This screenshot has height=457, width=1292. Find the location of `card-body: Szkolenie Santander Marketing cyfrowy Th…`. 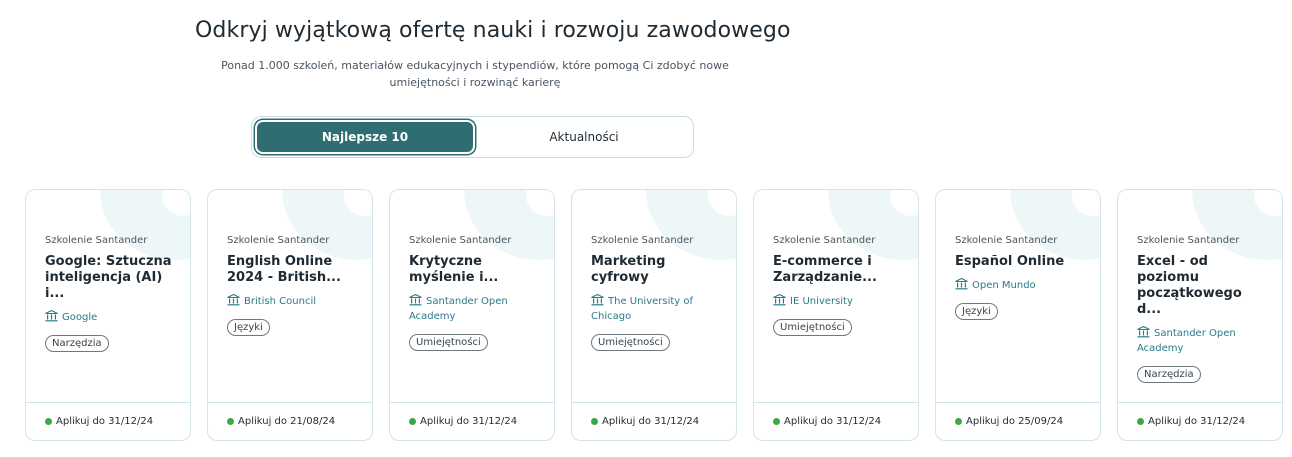

card-body: Szkolenie Santander Marketing cyfrowy Th… is located at coordinates (657, 293).